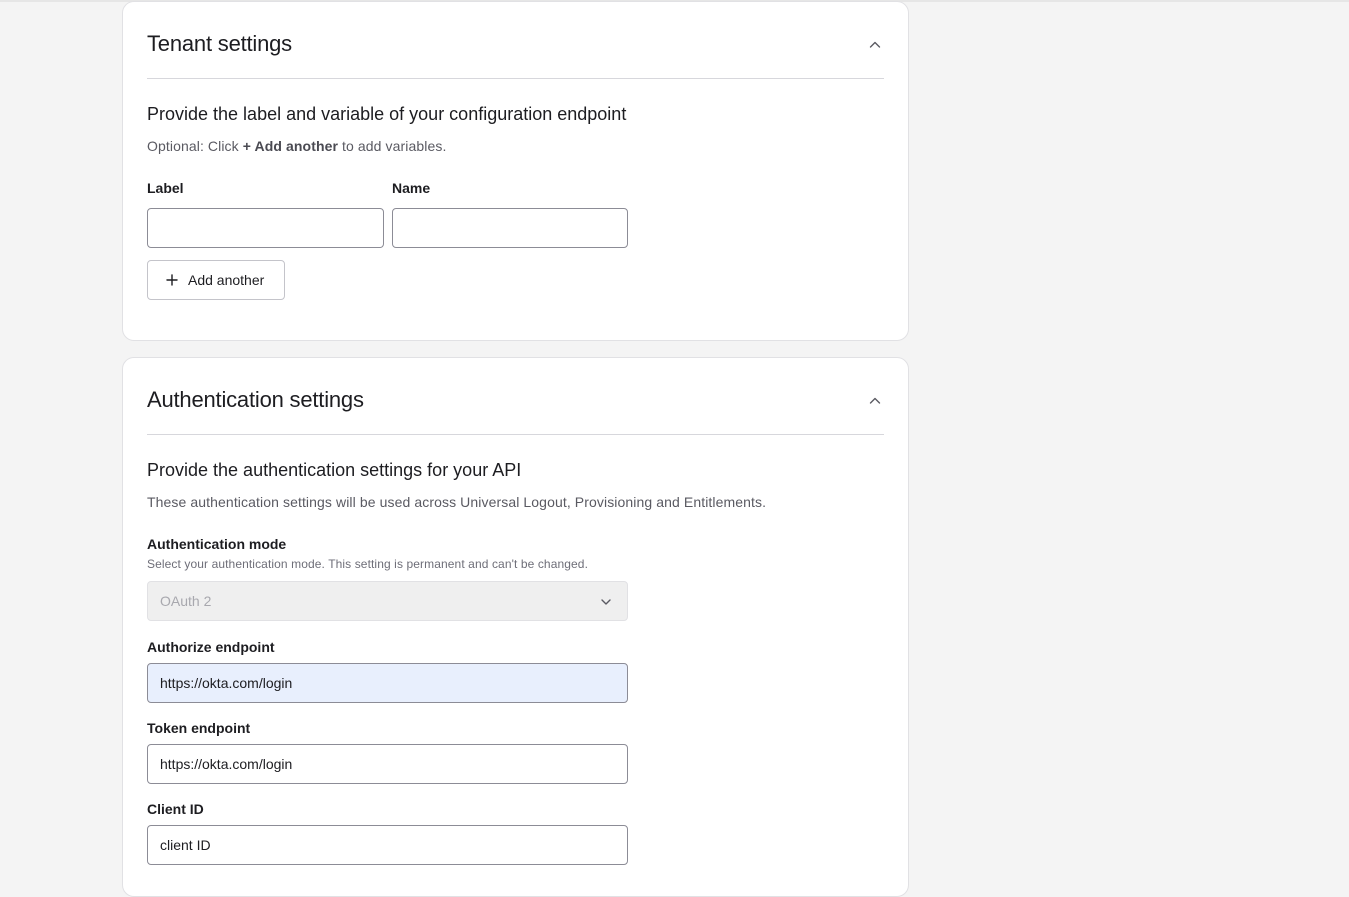  What do you see at coordinates (387, 764) in the screenshot?
I see `token-endpoint-input` at bounding box center [387, 764].